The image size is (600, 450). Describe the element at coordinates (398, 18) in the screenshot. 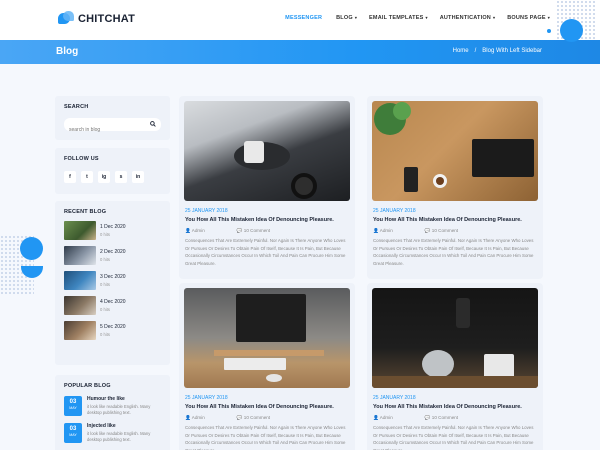

I see `nav-item-email-templates: EMAIL TEMPLATES ▾` at that location.